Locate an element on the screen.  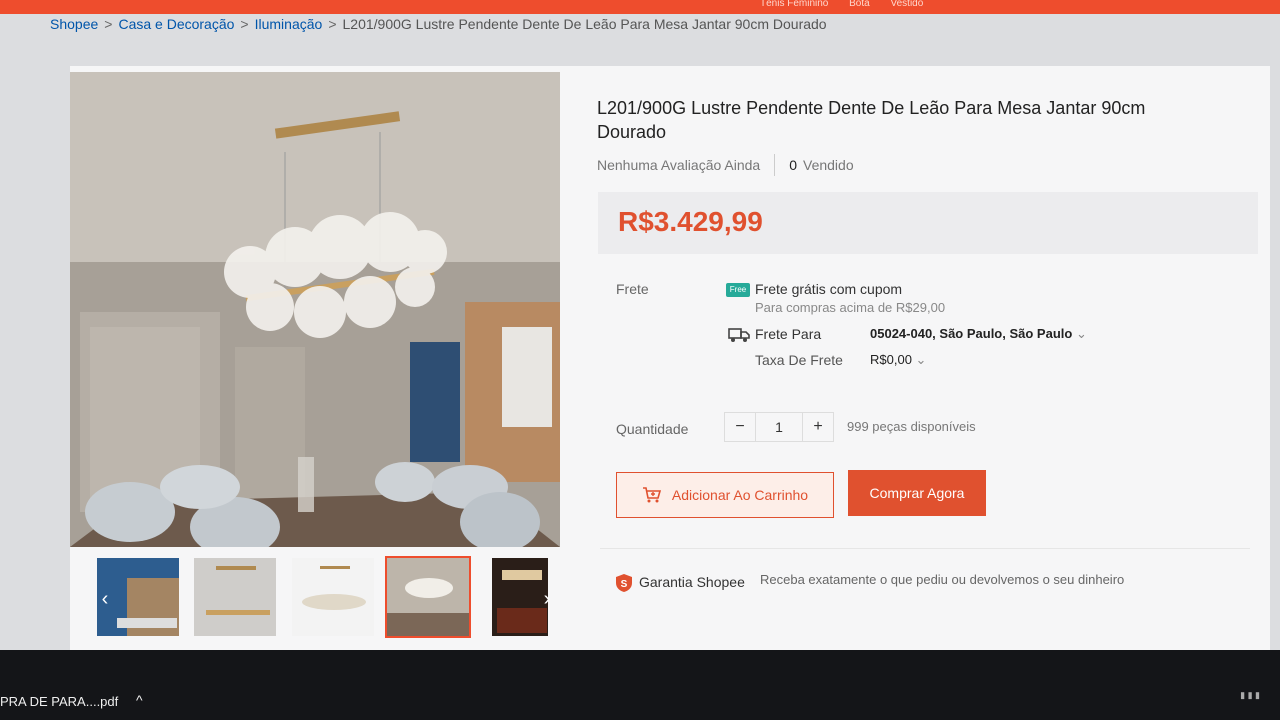
thumbnail-selected is located at coordinates (428, 597).